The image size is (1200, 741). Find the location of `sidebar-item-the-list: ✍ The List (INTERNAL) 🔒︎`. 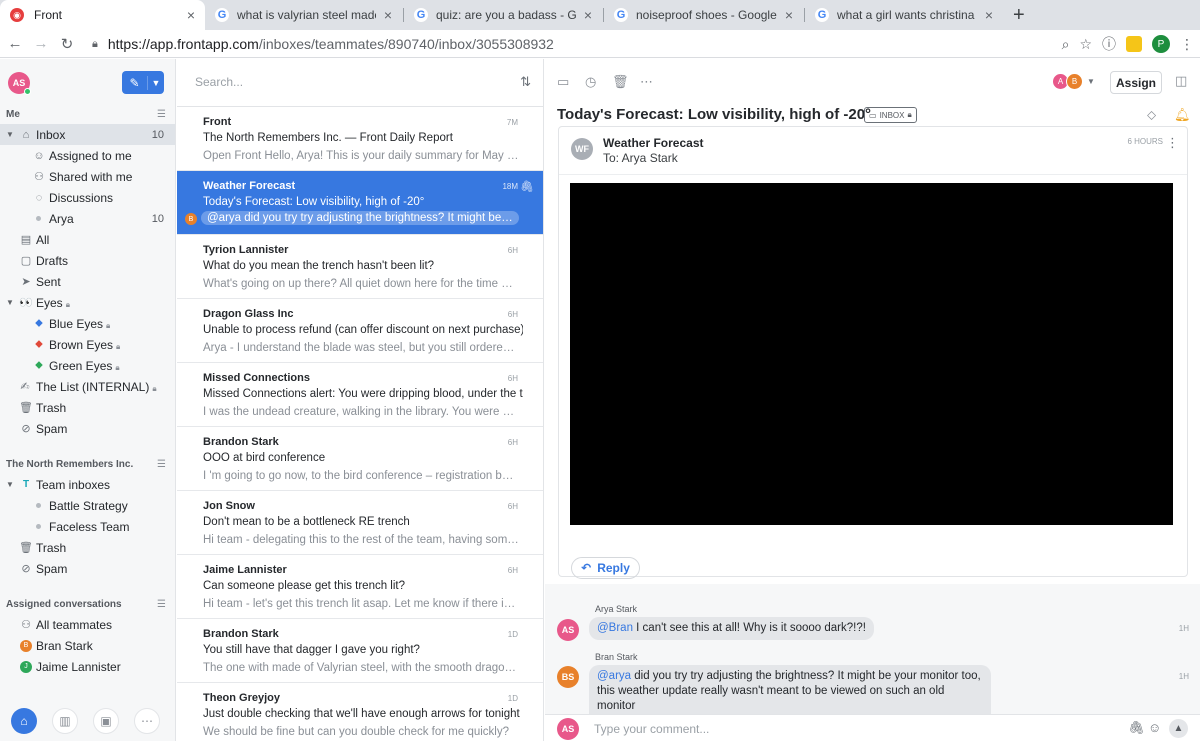

sidebar-item-the-list: ✍ The List (INTERNAL) 🔒︎ is located at coordinates (87, 386).